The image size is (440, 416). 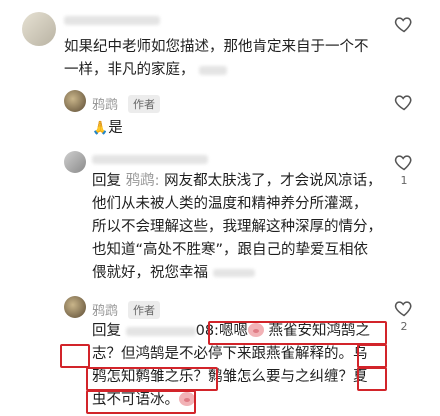 I want to click on reply-mention: 鸦鹉:, so click(x=143, y=181).